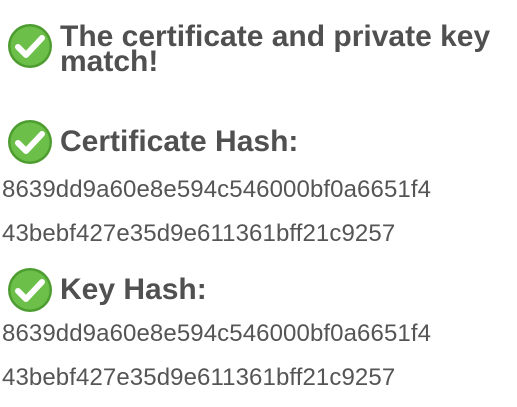 This screenshot has width=517, height=407. I want to click on certificate-hash-label: Certificate Hash:, so click(179, 141).